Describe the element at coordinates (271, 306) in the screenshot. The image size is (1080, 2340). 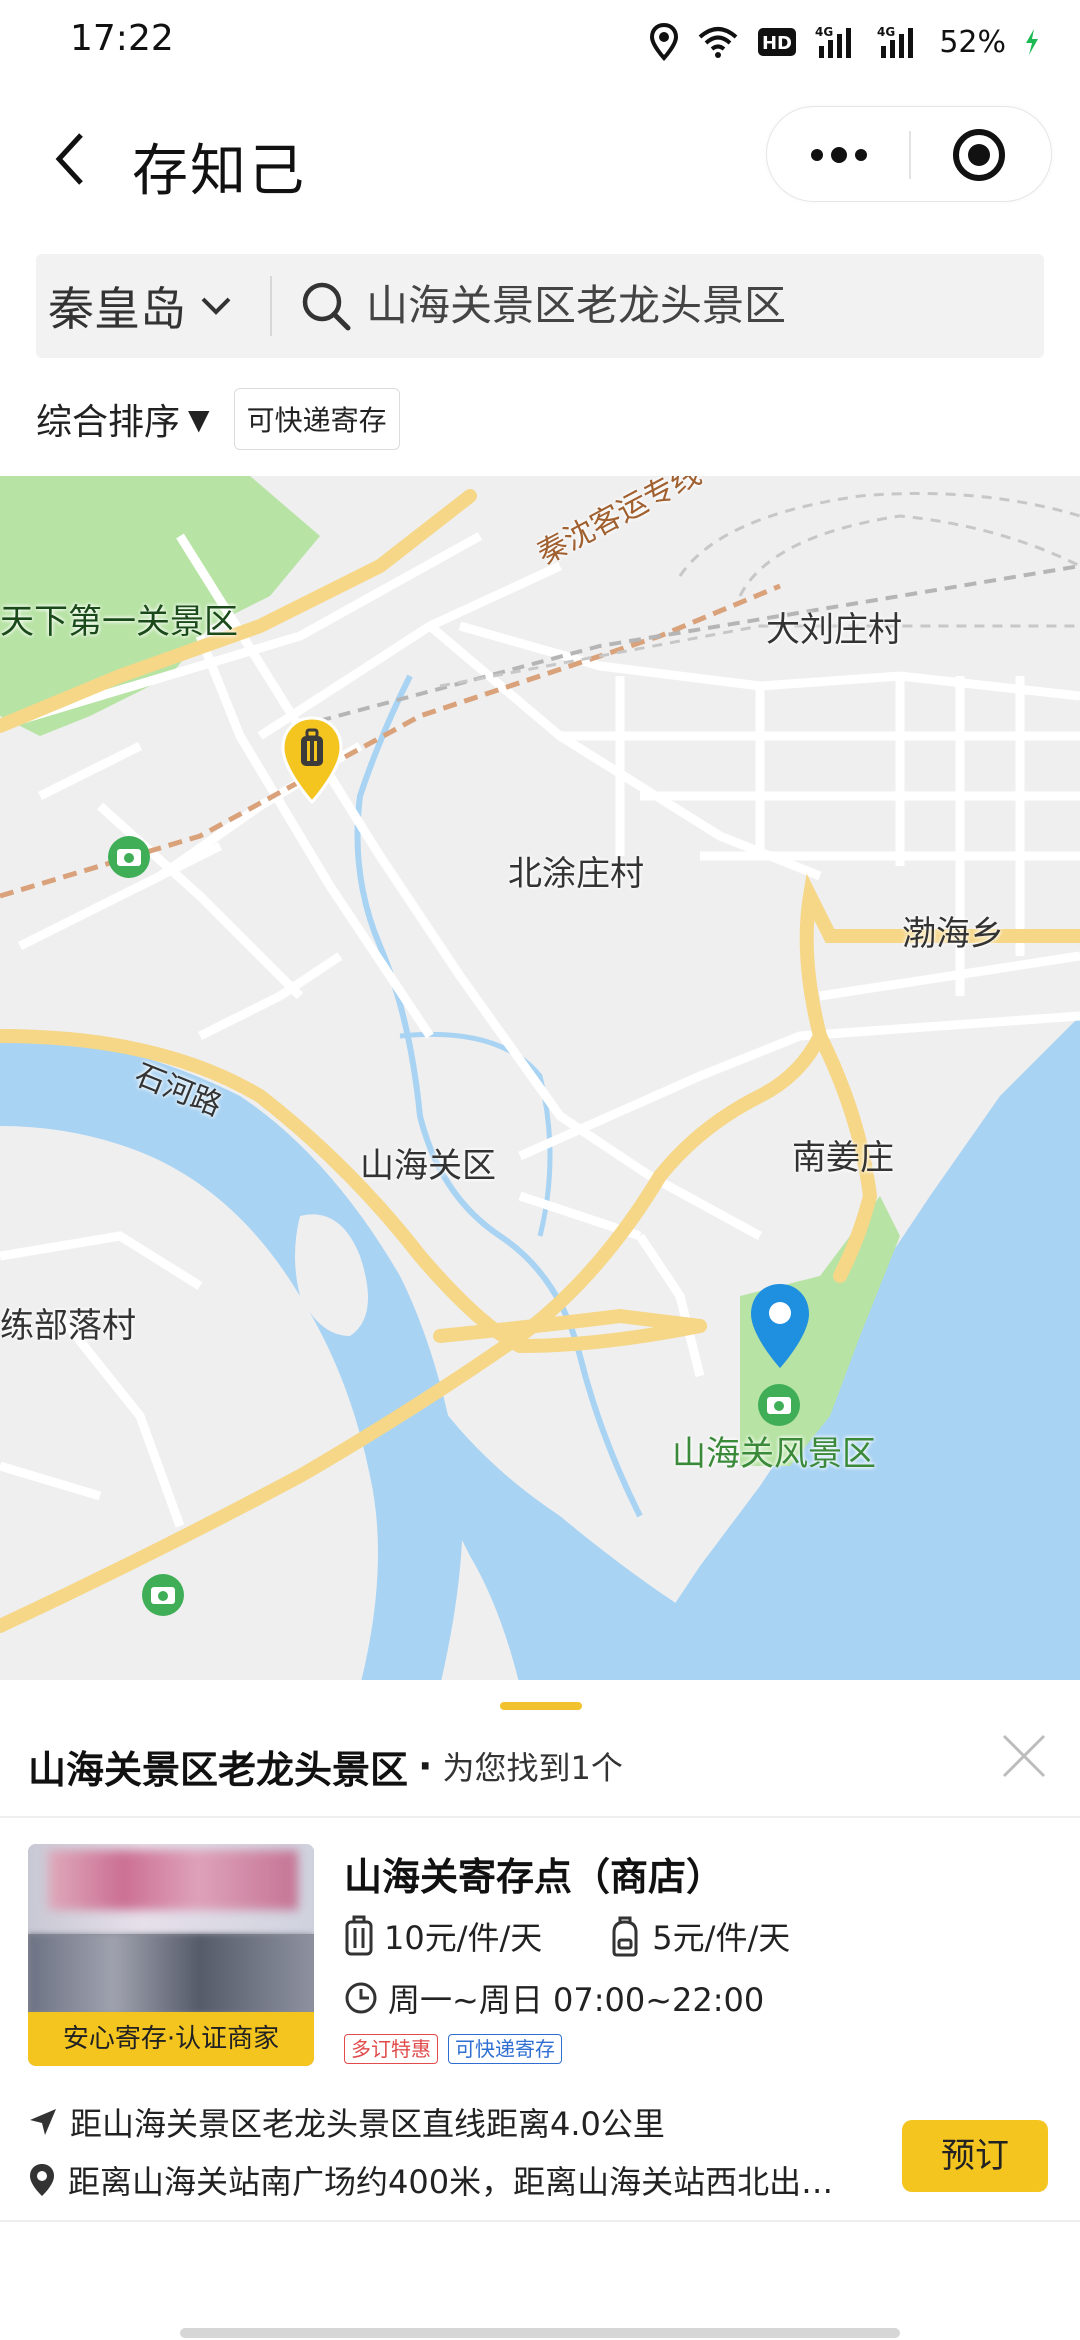
I see `search-separator` at that location.